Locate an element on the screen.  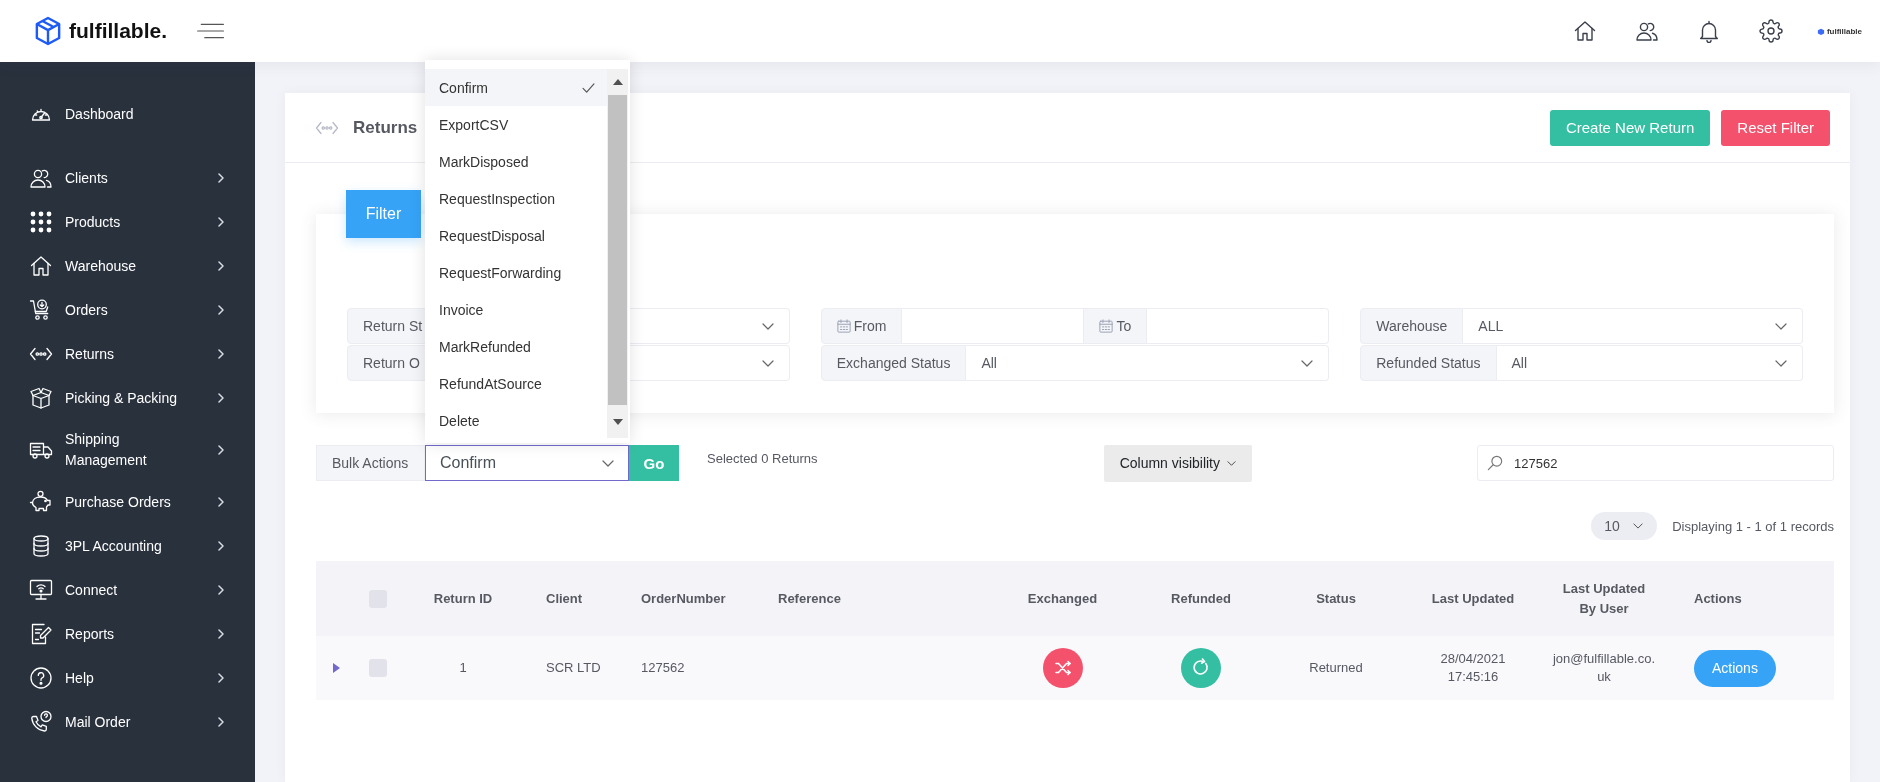
field-label: Warehouse is located at coordinates (1412, 326).